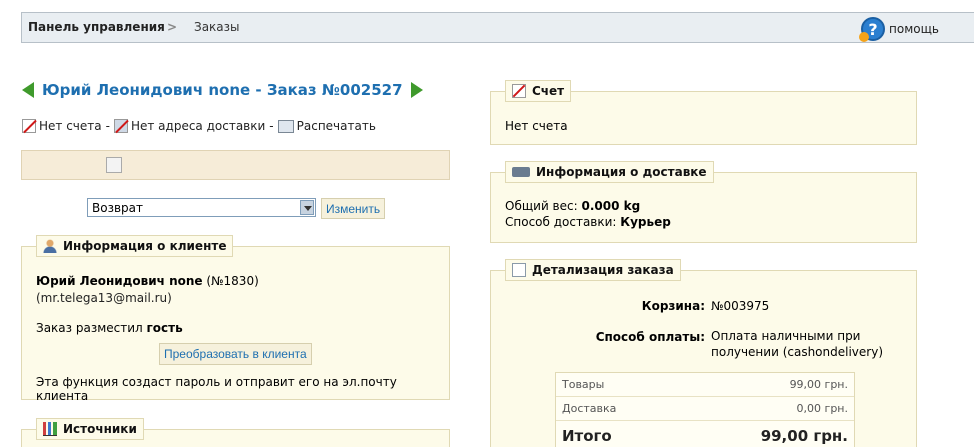 The width and height of the screenshot is (974, 447). What do you see at coordinates (561, 222) in the screenshot?
I see `delivery-method-label: Способ доставки:` at bounding box center [561, 222].